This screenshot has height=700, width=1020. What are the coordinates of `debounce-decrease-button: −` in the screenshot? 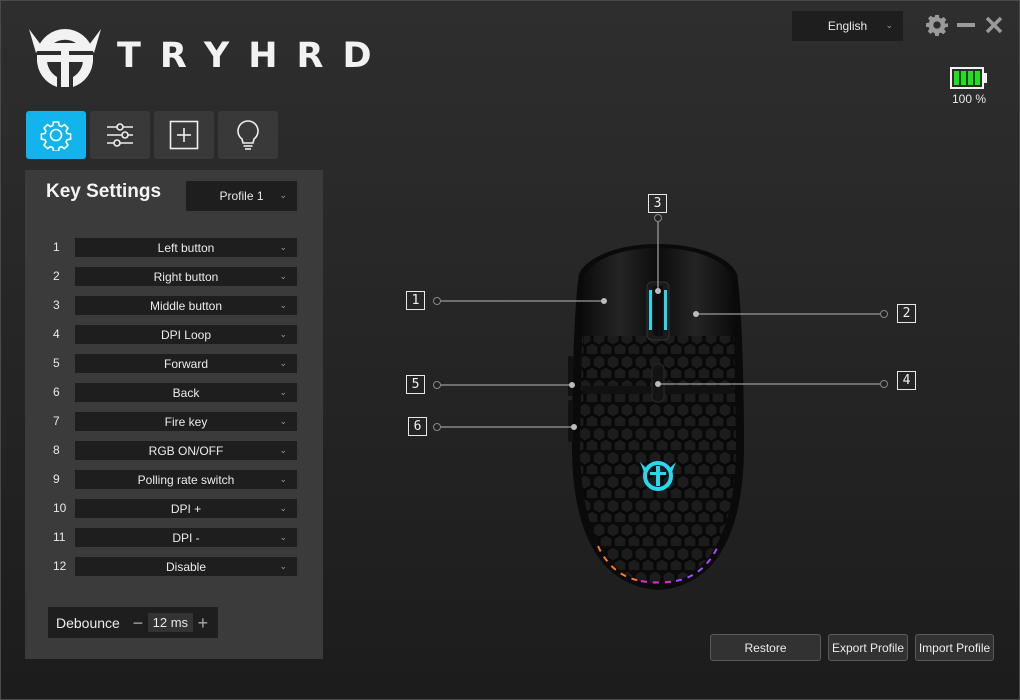 It's located at (138, 623).